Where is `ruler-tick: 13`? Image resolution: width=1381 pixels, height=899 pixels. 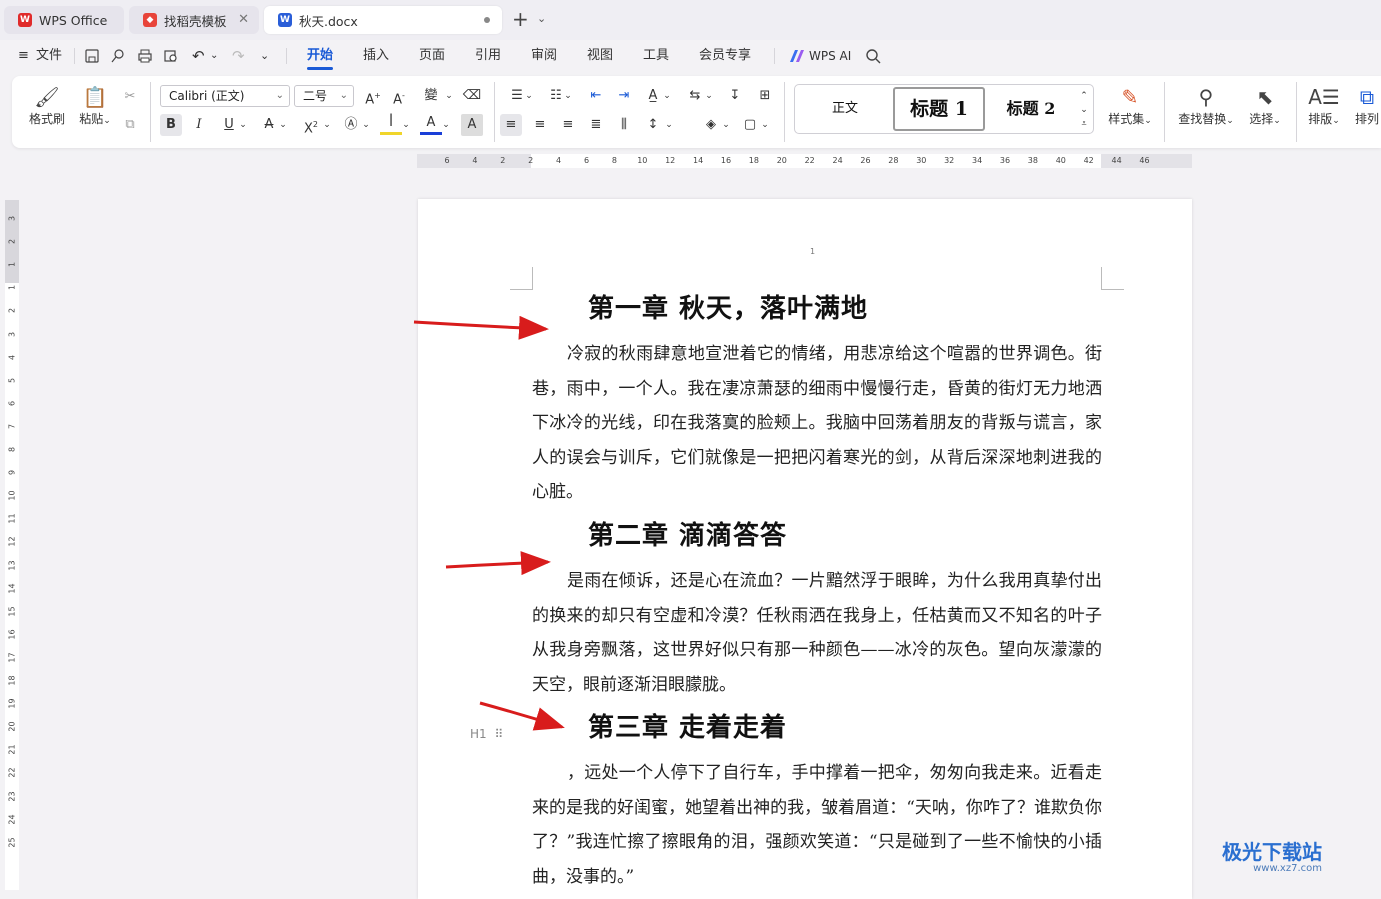
ruler-tick: 13 is located at coordinates (12, 565).